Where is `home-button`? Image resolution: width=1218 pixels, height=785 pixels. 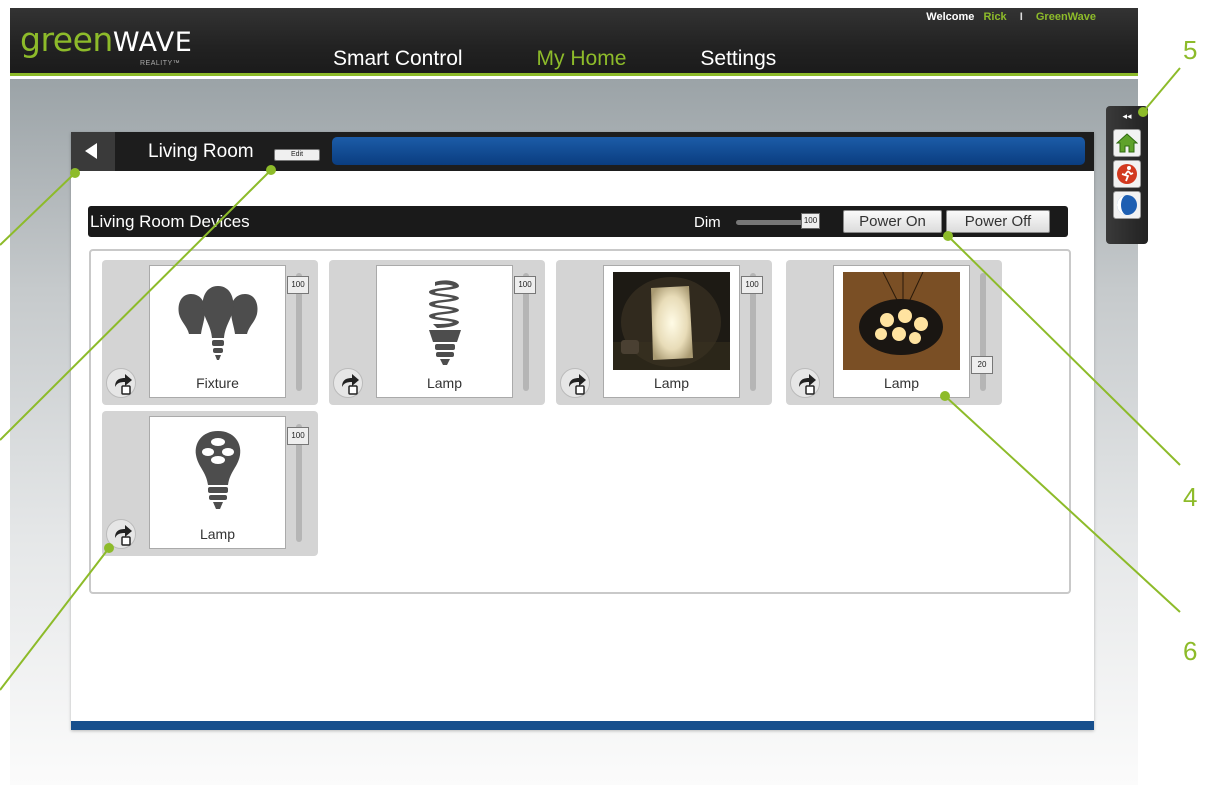 home-button is located at coordinates (1127, 143).